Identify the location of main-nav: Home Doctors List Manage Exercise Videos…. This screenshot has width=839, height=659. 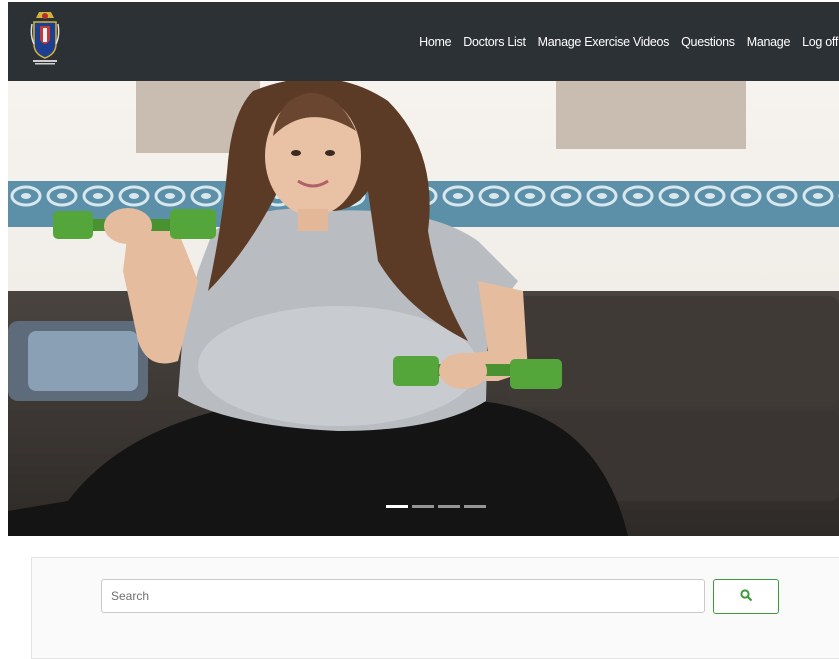
(626, 41).